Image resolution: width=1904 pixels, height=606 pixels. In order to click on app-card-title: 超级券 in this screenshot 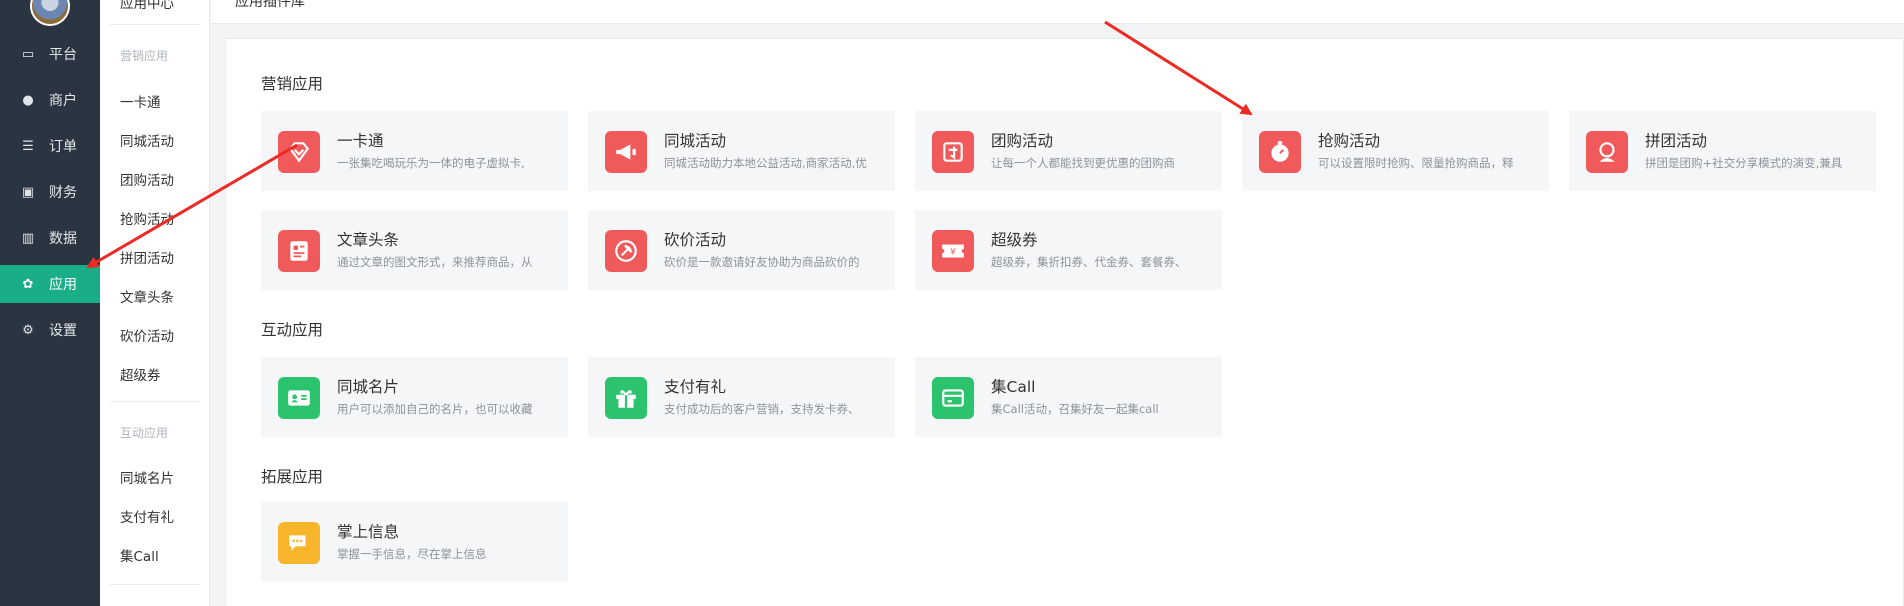, I will do `click(1014, 240)`.